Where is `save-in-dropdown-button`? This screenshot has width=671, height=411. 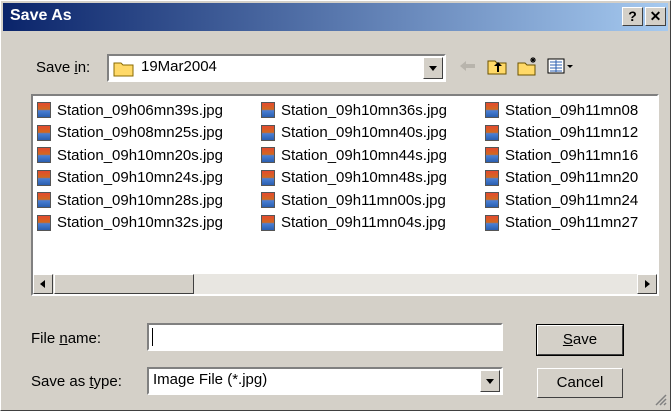
save-in-dropdown-button is located at coordinates (433, 68).